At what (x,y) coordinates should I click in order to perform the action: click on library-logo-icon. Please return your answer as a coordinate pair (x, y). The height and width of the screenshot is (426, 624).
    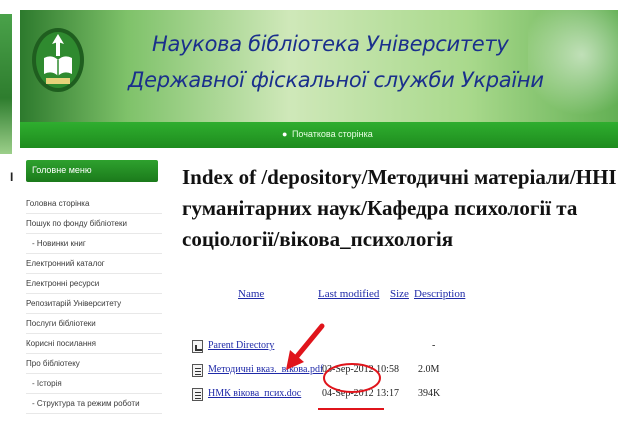
    Looking at the image, I should click on (58, 60).